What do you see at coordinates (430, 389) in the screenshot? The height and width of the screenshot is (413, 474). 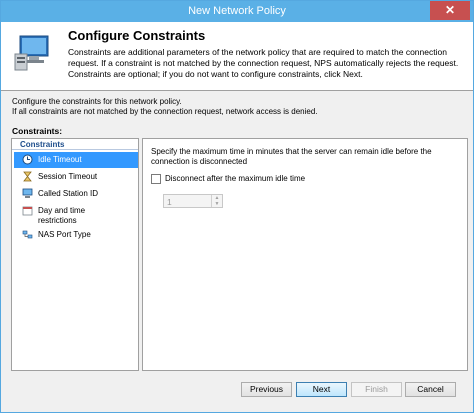 I see `cancel-button: Cancel` at bounding box center [430, 389].